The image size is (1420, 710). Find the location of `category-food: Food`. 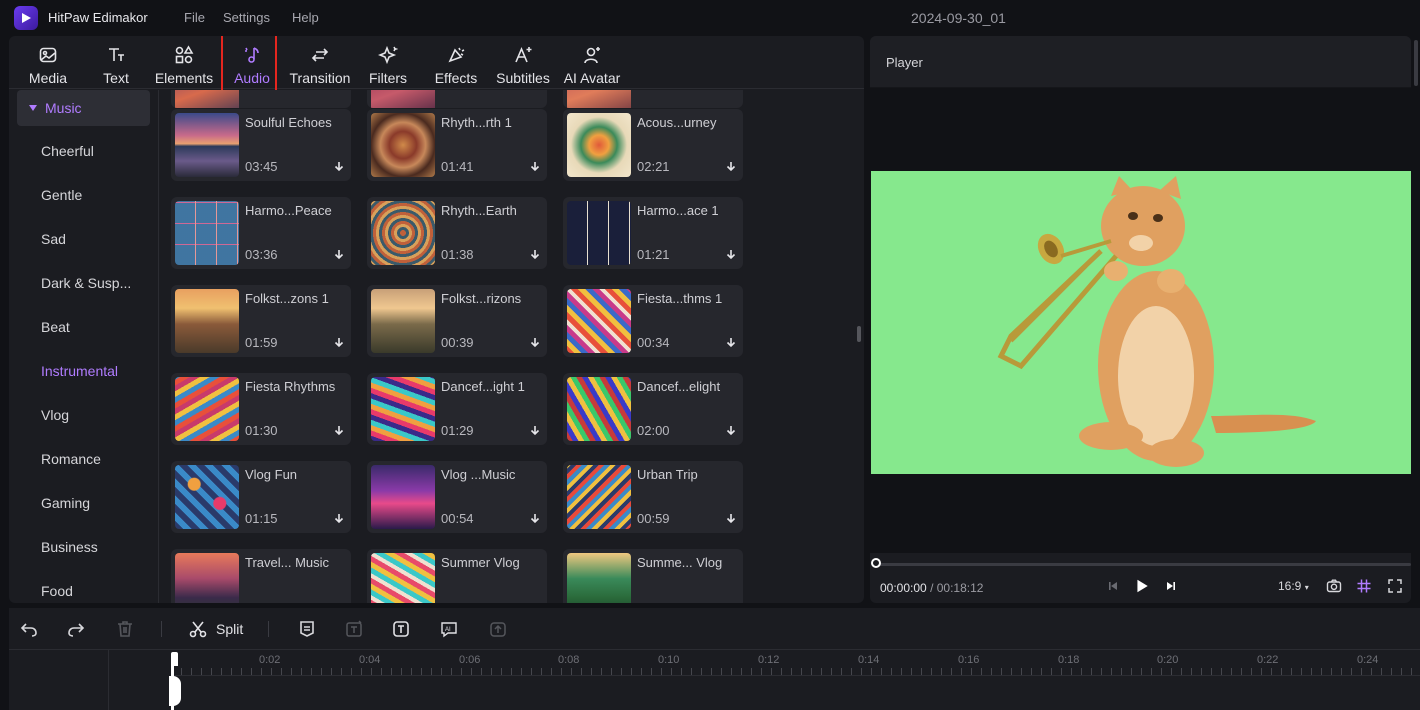

category-food: Food is located at coordinates (83, 588).